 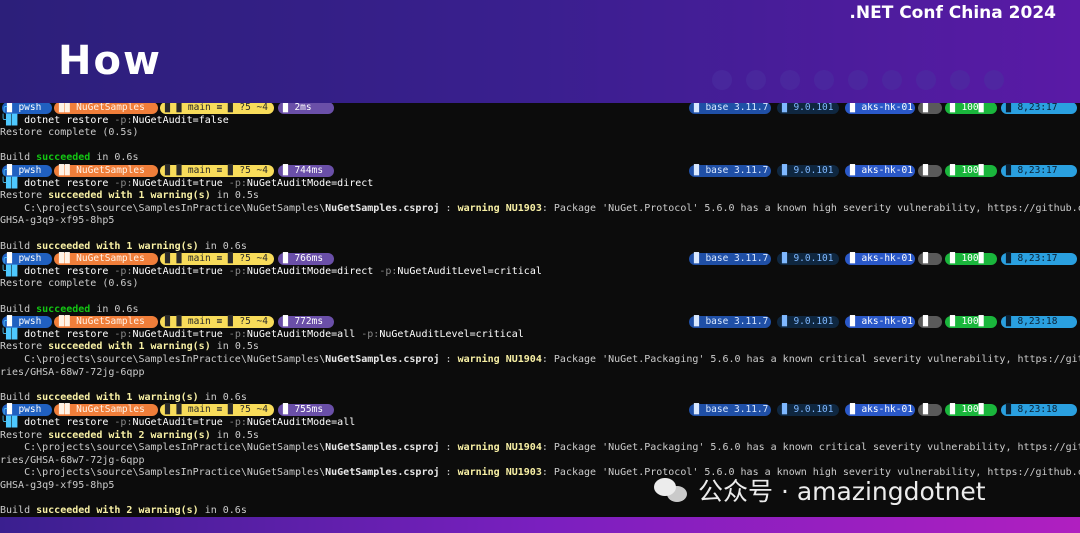 I want to click on prompt-path: ▉▉ NuGetSamples, so click(x=106, y=259).